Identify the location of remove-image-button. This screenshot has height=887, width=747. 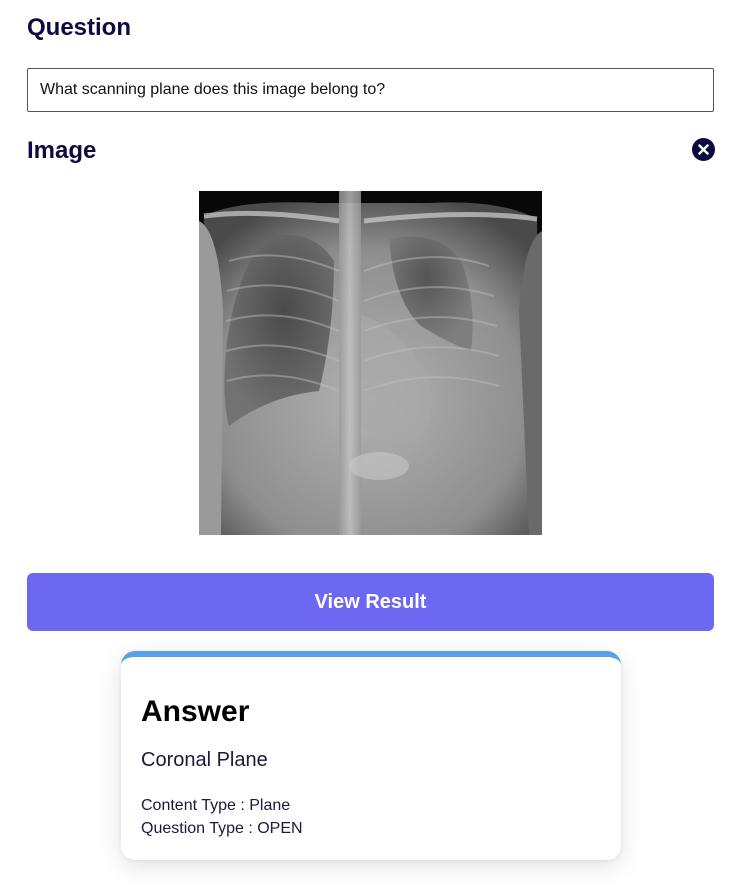
(703, 149).